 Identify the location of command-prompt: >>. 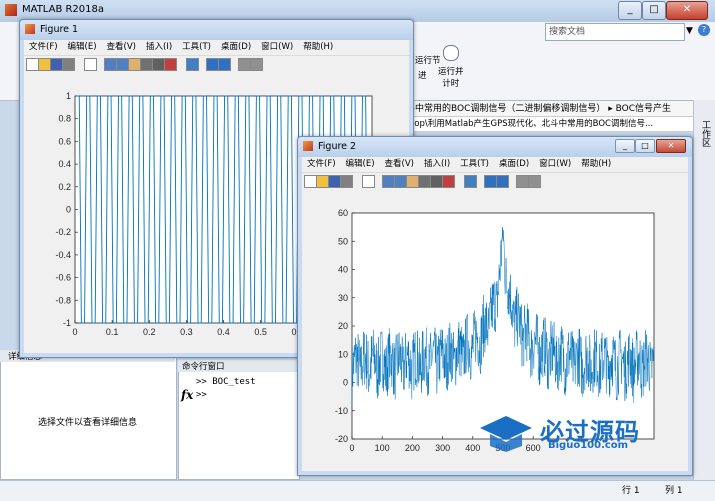
(201, 395).